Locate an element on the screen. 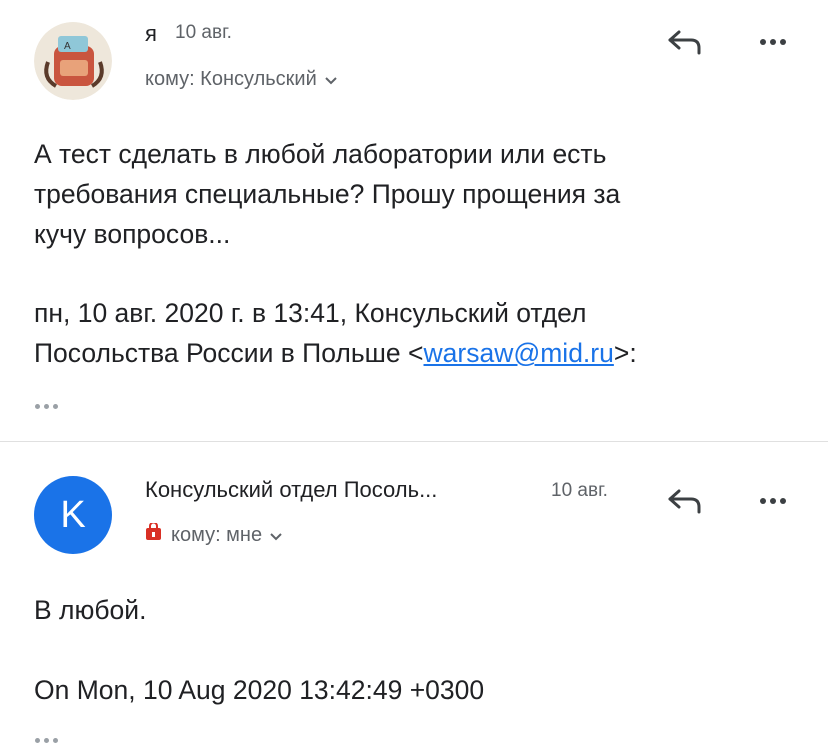 The height and width of the screenshot is (750, 828). divider is located at coordinates (414, 441).